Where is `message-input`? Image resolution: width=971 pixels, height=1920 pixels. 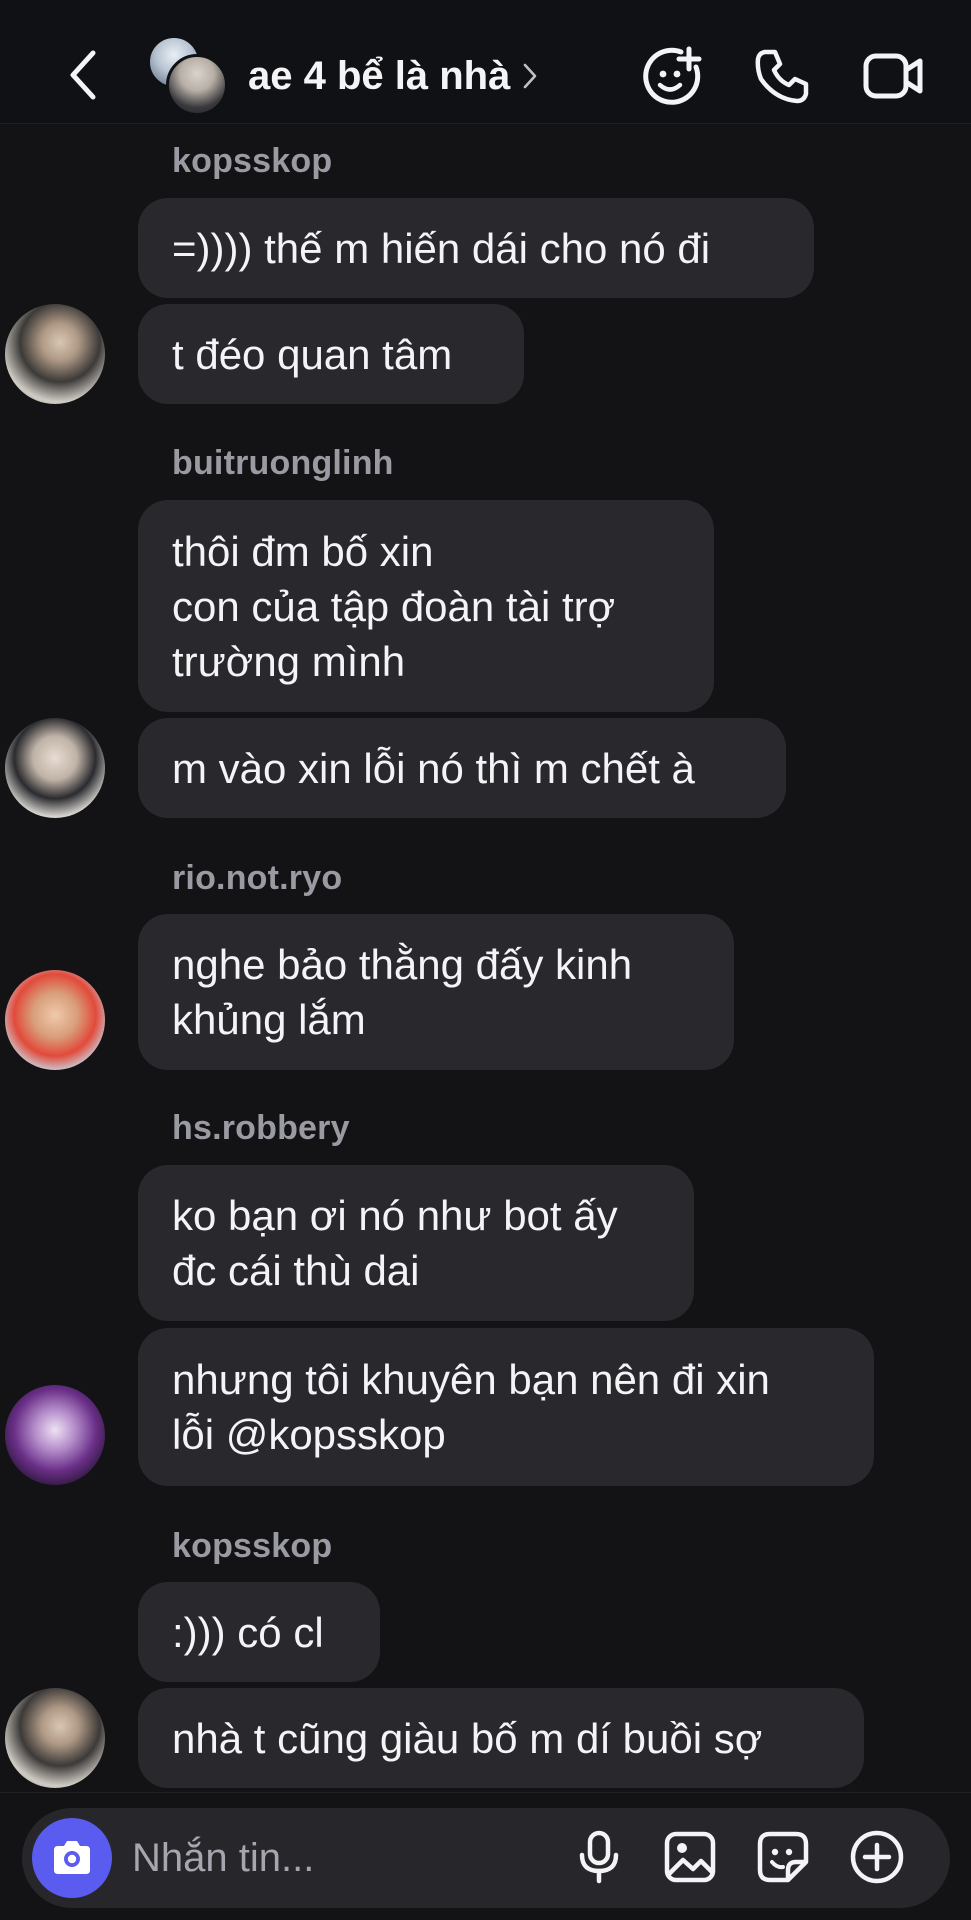
message-input is located at coordinates (342, 1858).